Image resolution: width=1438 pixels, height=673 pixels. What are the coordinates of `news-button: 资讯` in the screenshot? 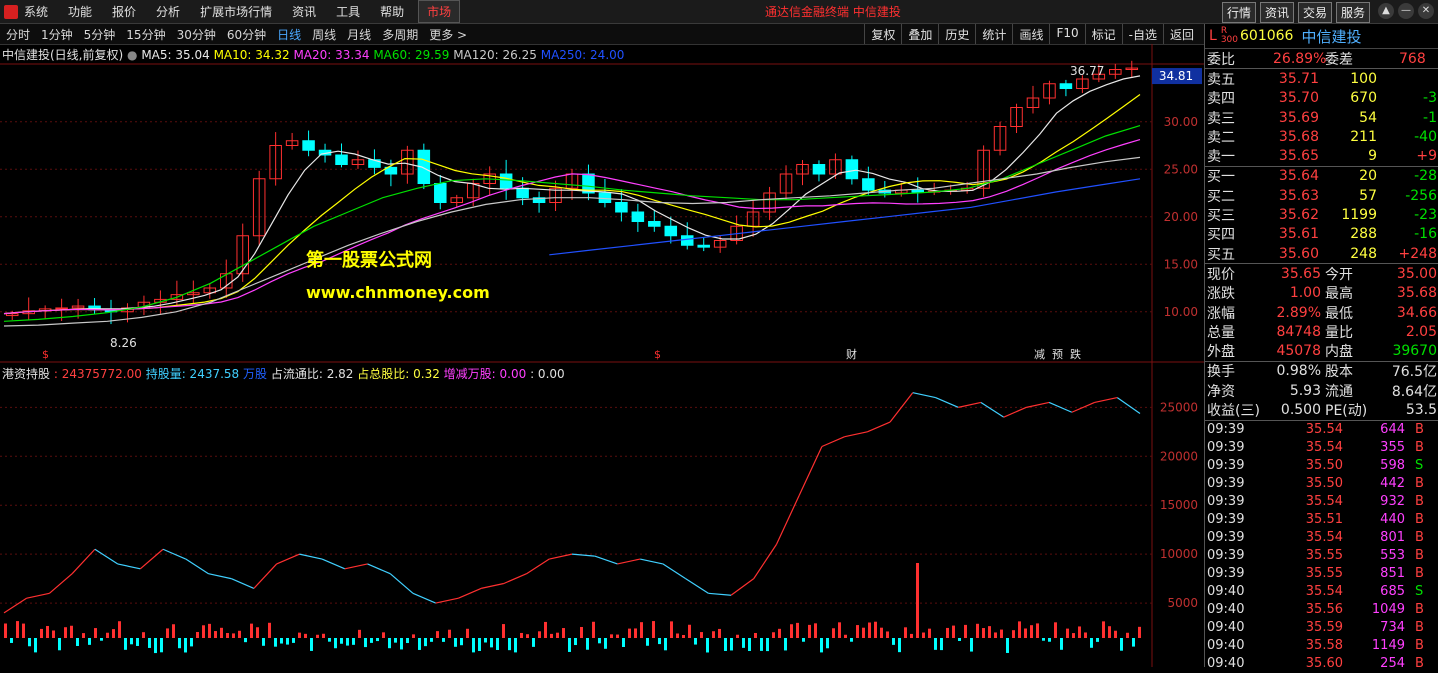 It's located at (1276, 12).